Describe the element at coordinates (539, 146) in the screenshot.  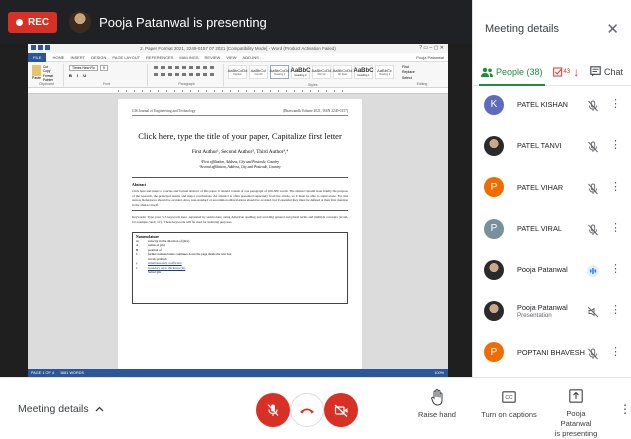
I see `participant-name: PATEL TANVI` at that location.